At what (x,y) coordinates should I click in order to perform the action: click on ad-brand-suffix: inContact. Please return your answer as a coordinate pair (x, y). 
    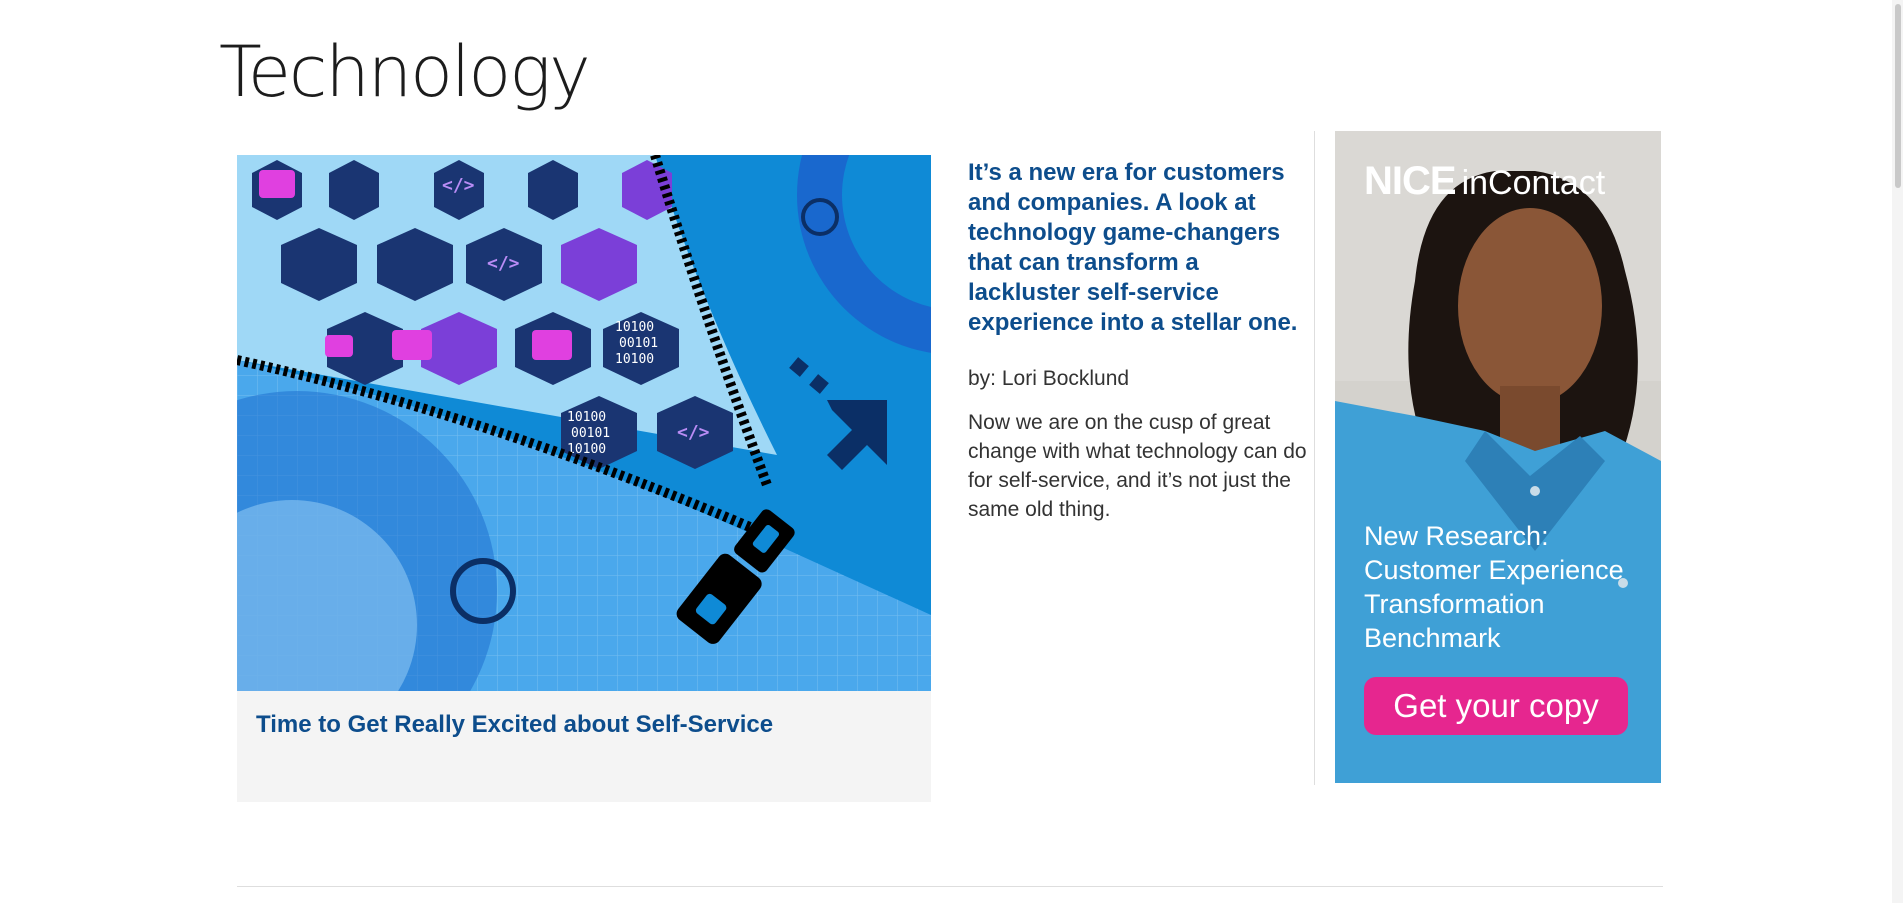
    Looking at the image, I should click on (1533, 183).